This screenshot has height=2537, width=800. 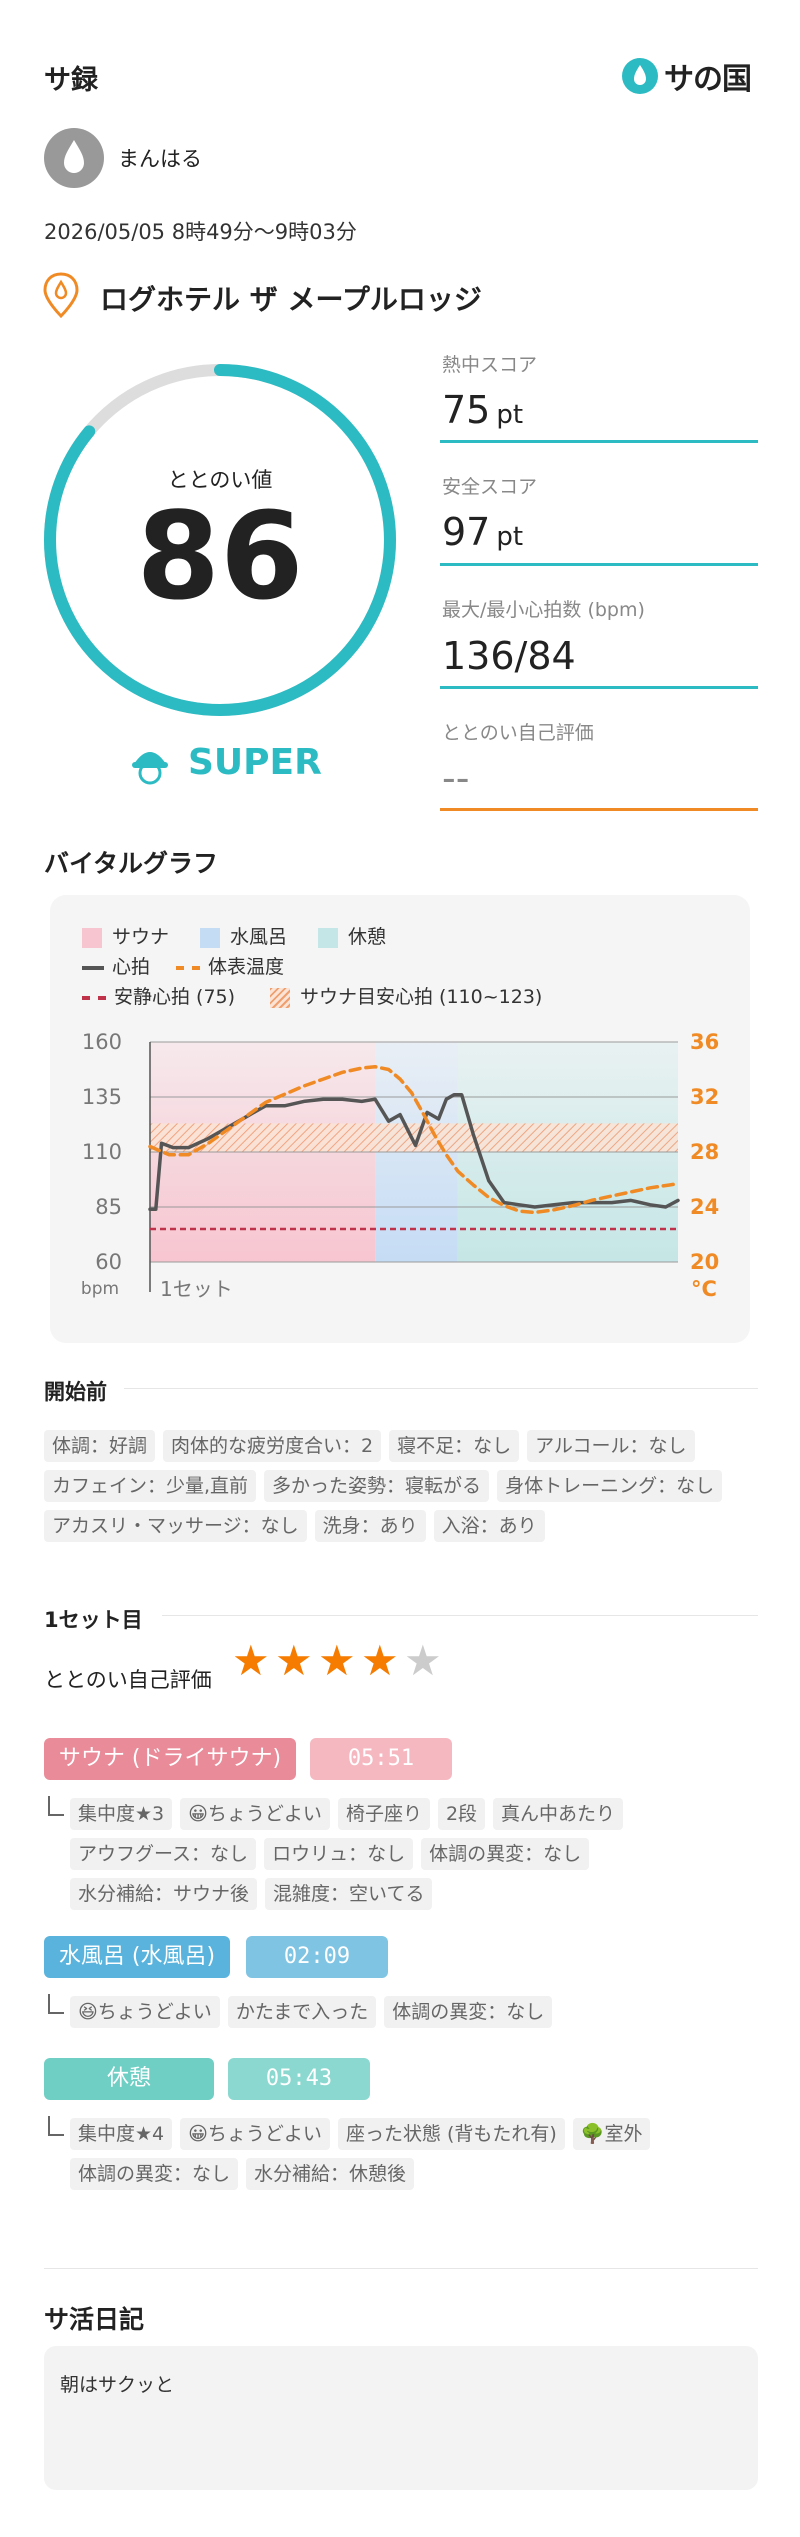 What do you see at coordinates (61, 297) in the screenshot?
I see `facility-pin-icon` at bounding box center [61, 297].